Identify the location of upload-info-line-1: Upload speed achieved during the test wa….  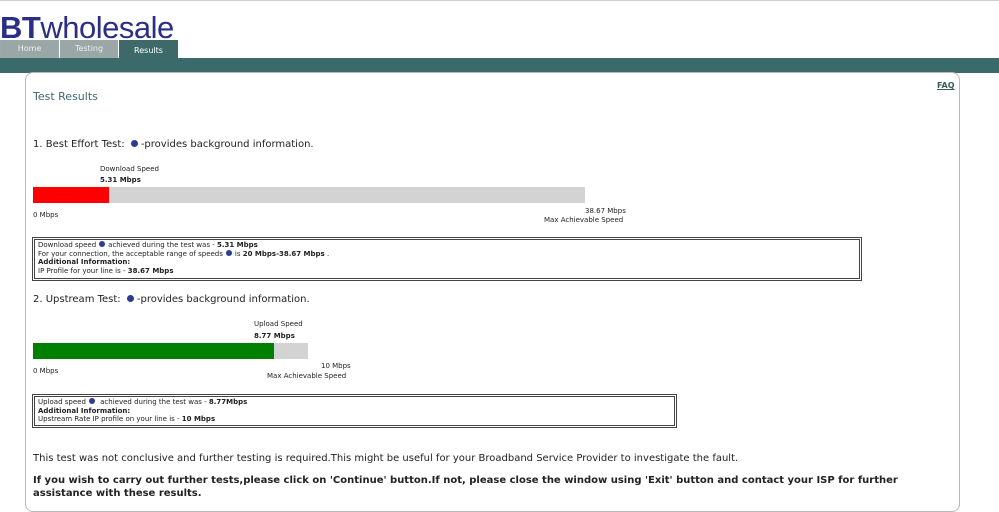
(354, 402).